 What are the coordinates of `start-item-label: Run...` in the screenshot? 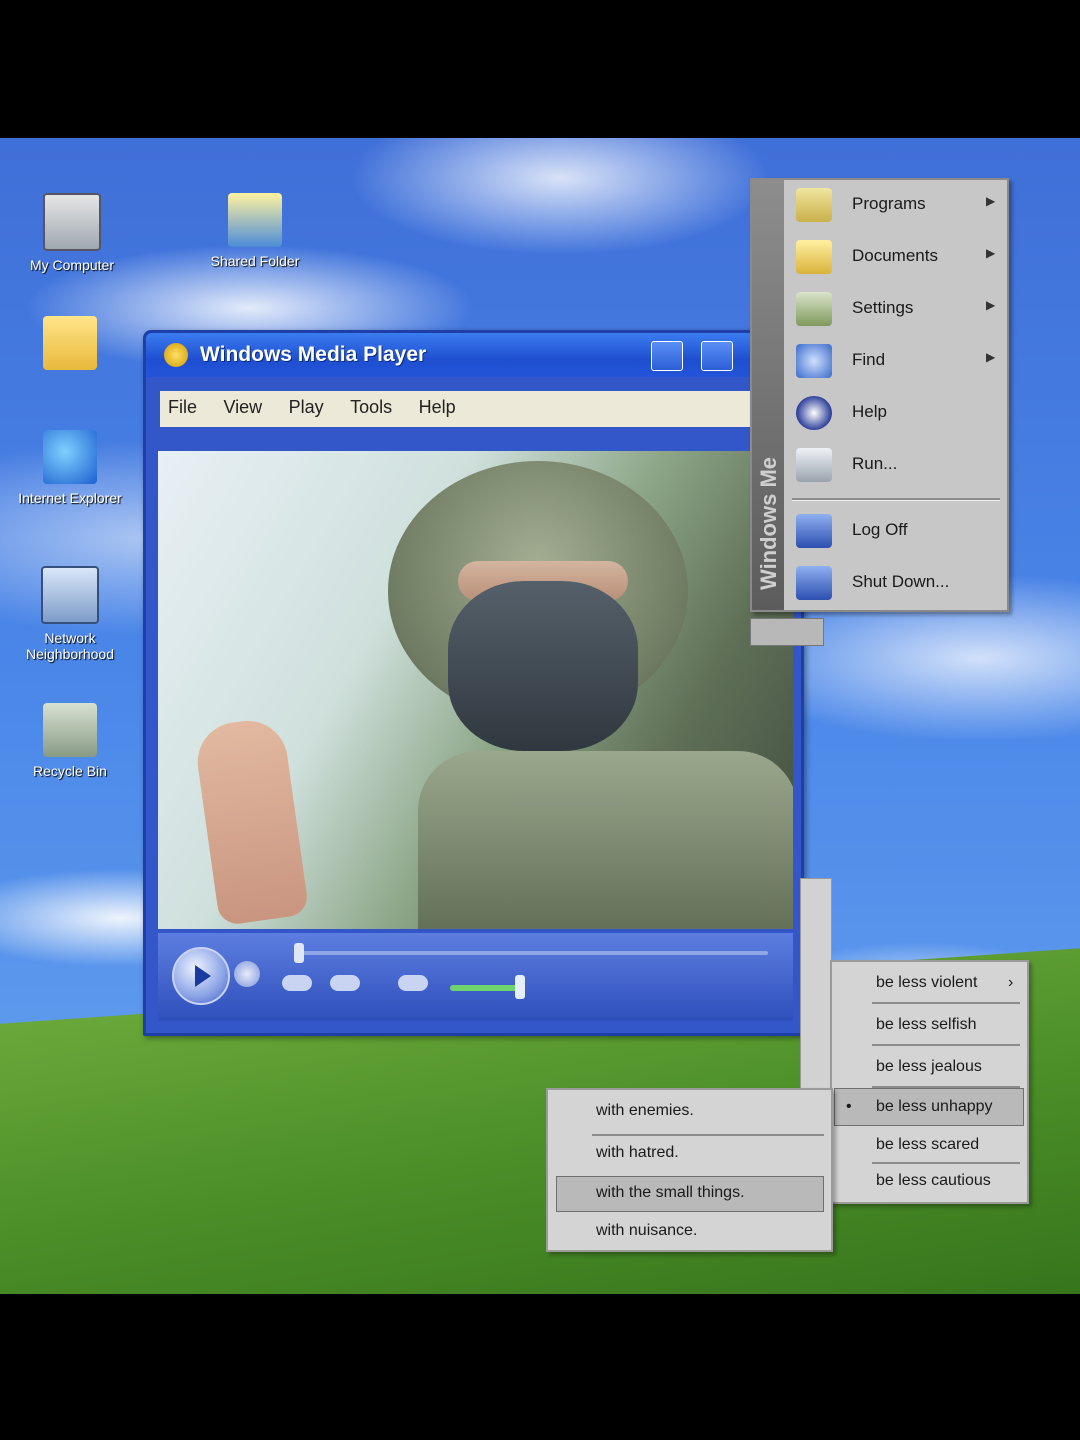 It's located at (875, 463).